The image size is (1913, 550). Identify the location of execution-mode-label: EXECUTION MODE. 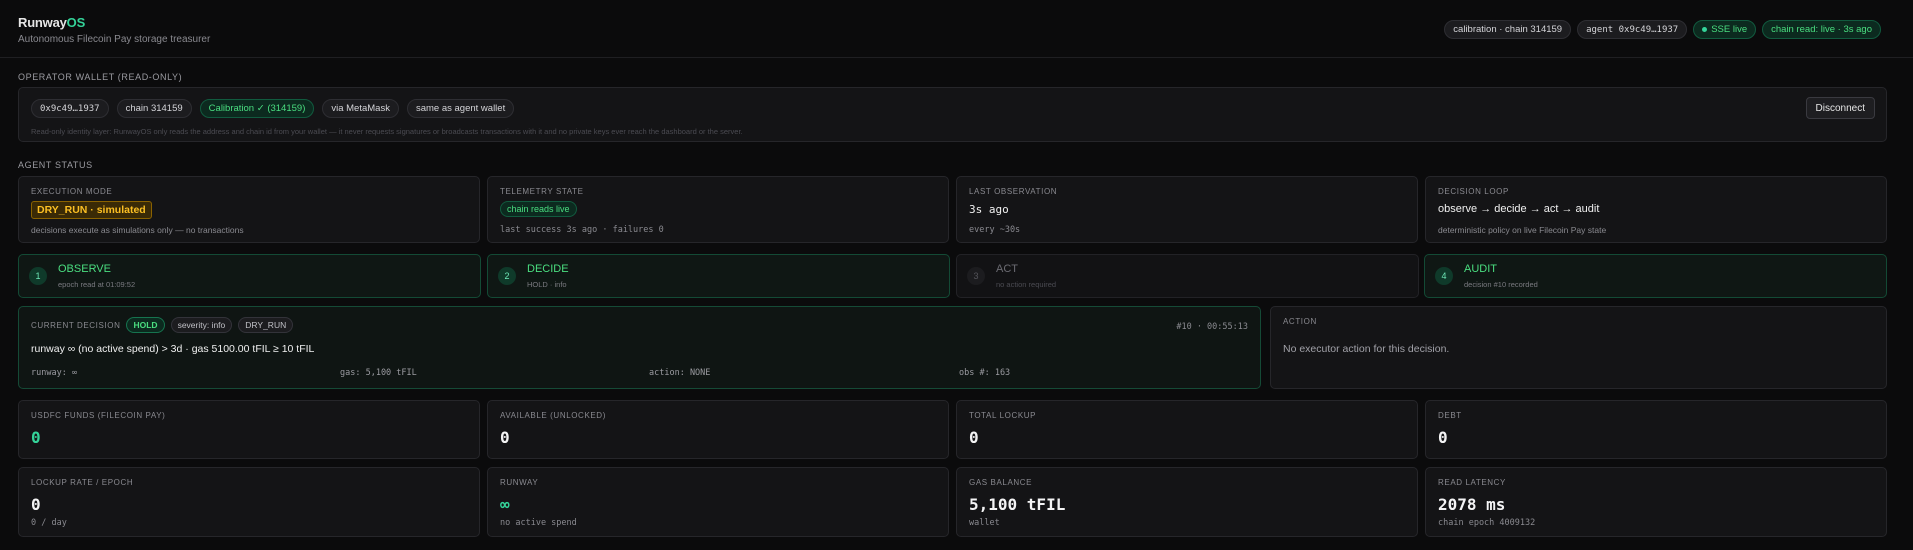
(72, 191).